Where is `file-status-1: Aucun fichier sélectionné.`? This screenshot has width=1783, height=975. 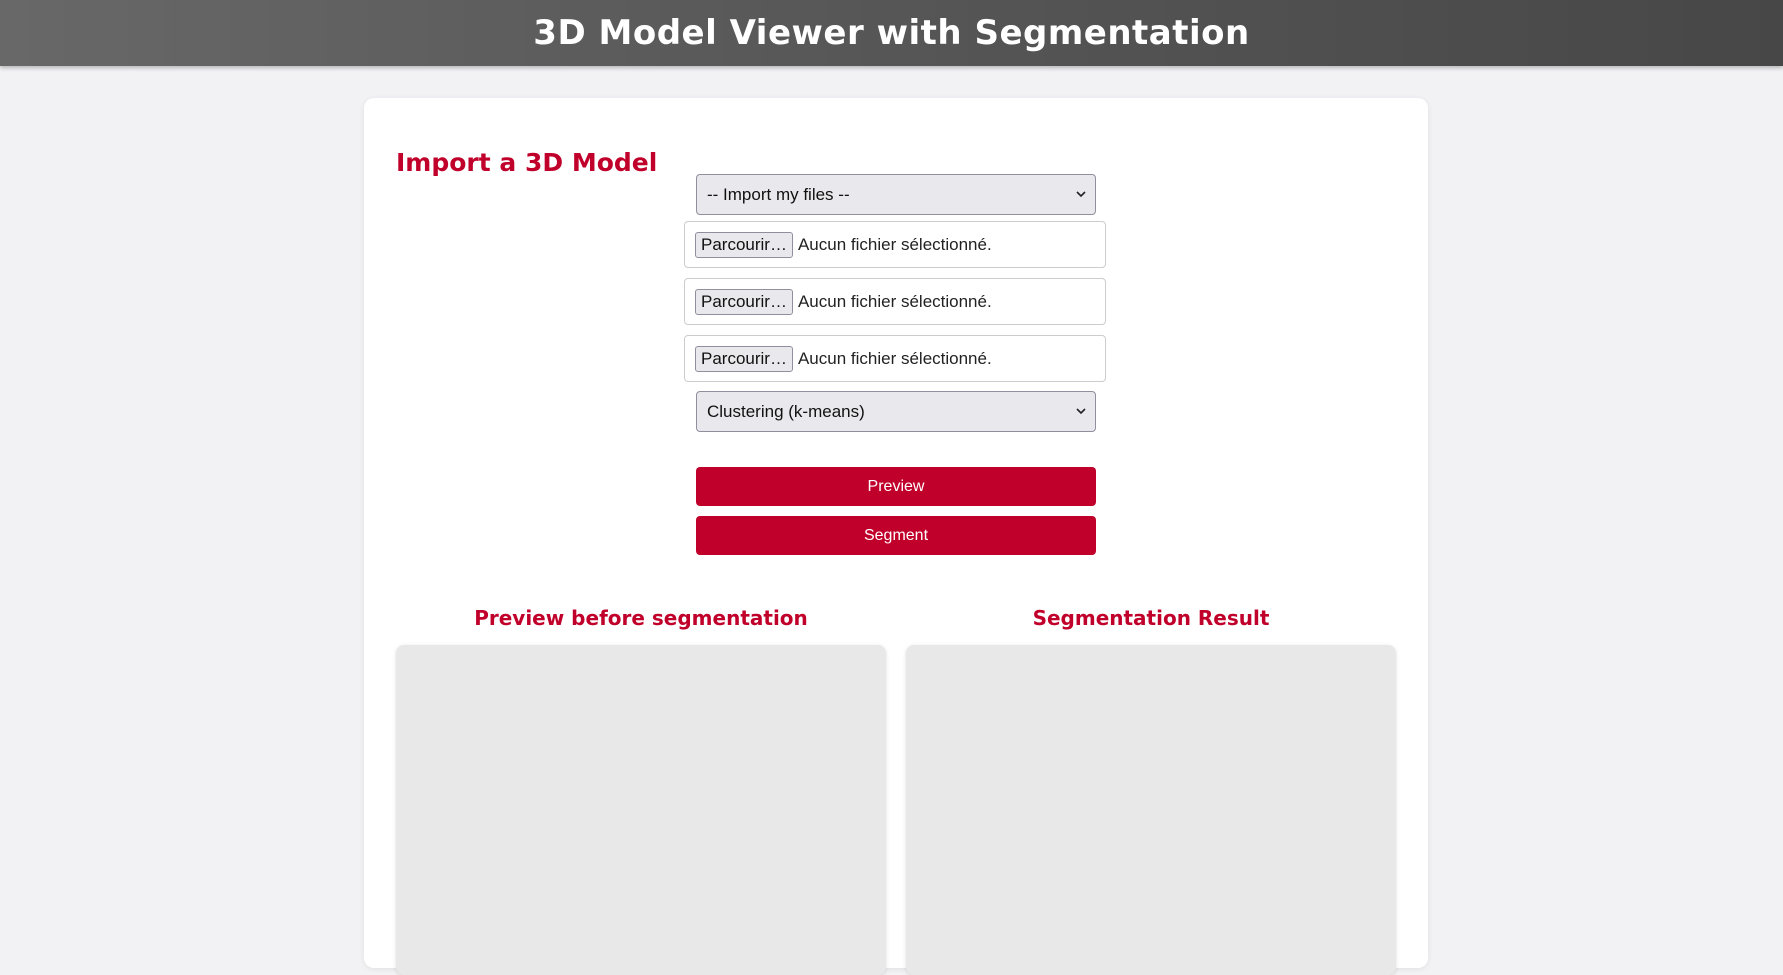
file-status-1: Aucun fichier sélectionné. is located at coordinates (894, 244).